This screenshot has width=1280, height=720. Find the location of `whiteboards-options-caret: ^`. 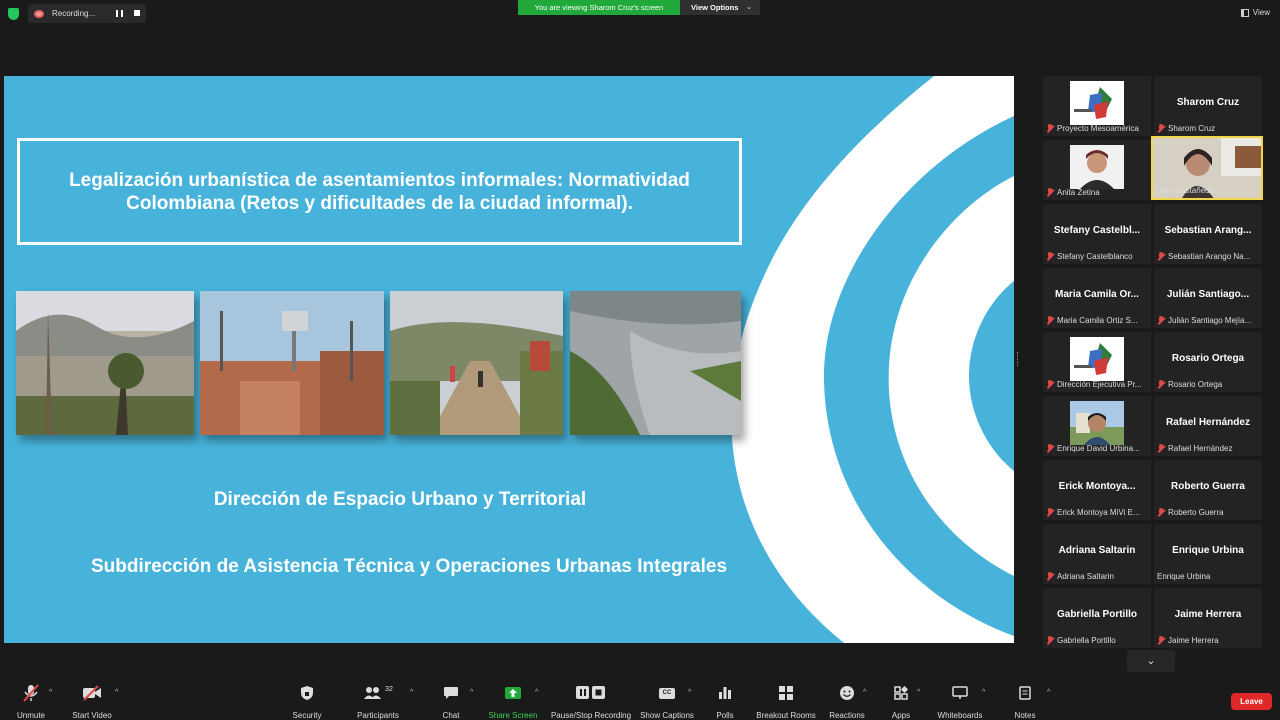

whiteboards-options-caret: ^ is located at coordinates (983, 692).